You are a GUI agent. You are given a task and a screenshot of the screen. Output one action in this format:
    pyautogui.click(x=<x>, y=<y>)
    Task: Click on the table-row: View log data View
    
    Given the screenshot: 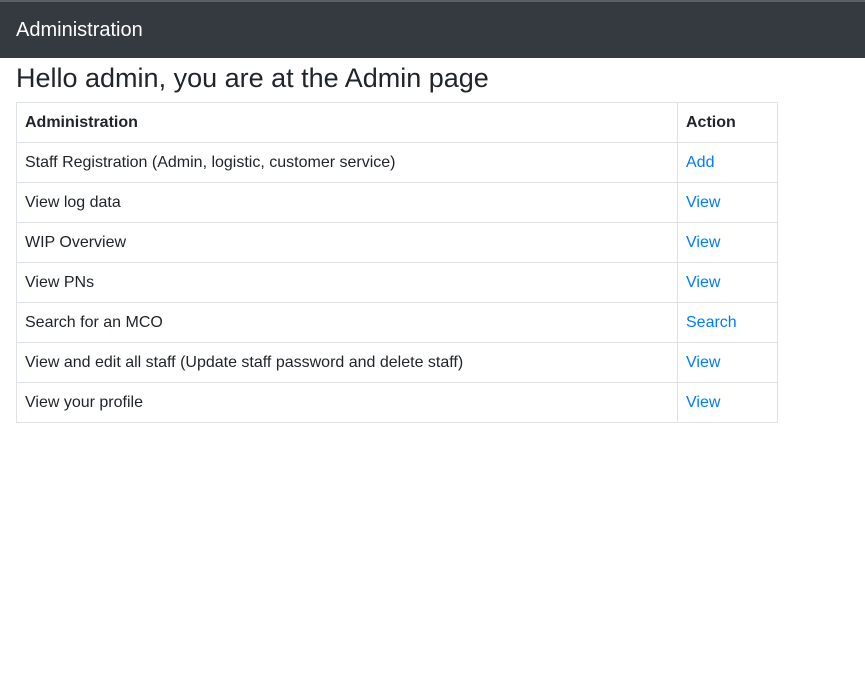 What is the action you would take?
    pyautogui.click(x=397, y=203)
    